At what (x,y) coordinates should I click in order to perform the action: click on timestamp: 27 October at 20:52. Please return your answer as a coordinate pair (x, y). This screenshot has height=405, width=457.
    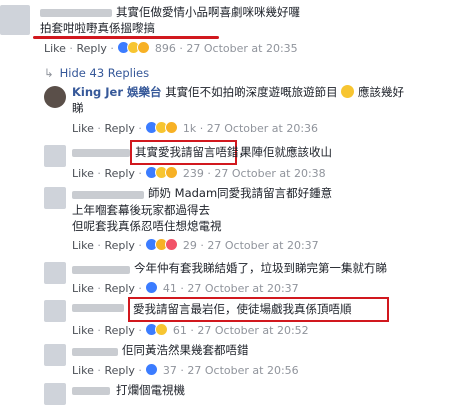
    Looking at the image, I should click on (252, 330).